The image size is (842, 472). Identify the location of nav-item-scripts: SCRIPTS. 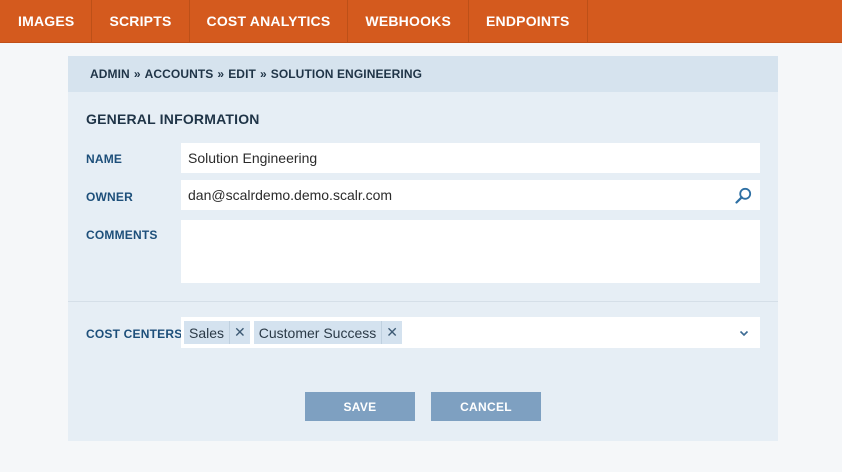
(141, 21).